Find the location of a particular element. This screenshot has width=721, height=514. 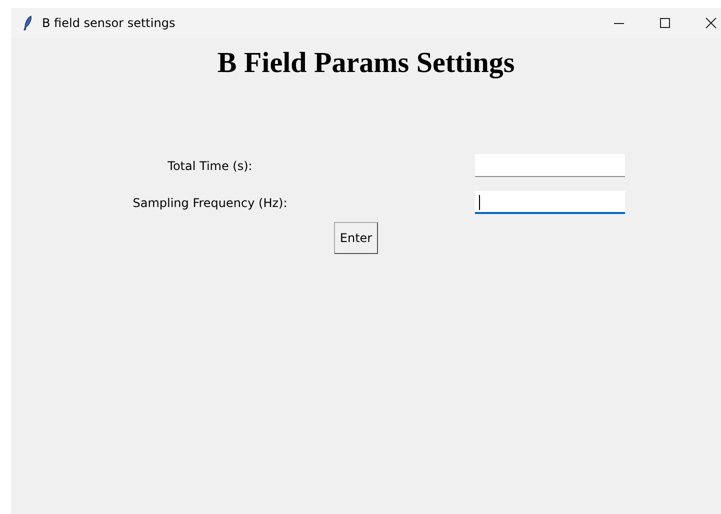

maximize-icon is located at coordinates (665, 23).